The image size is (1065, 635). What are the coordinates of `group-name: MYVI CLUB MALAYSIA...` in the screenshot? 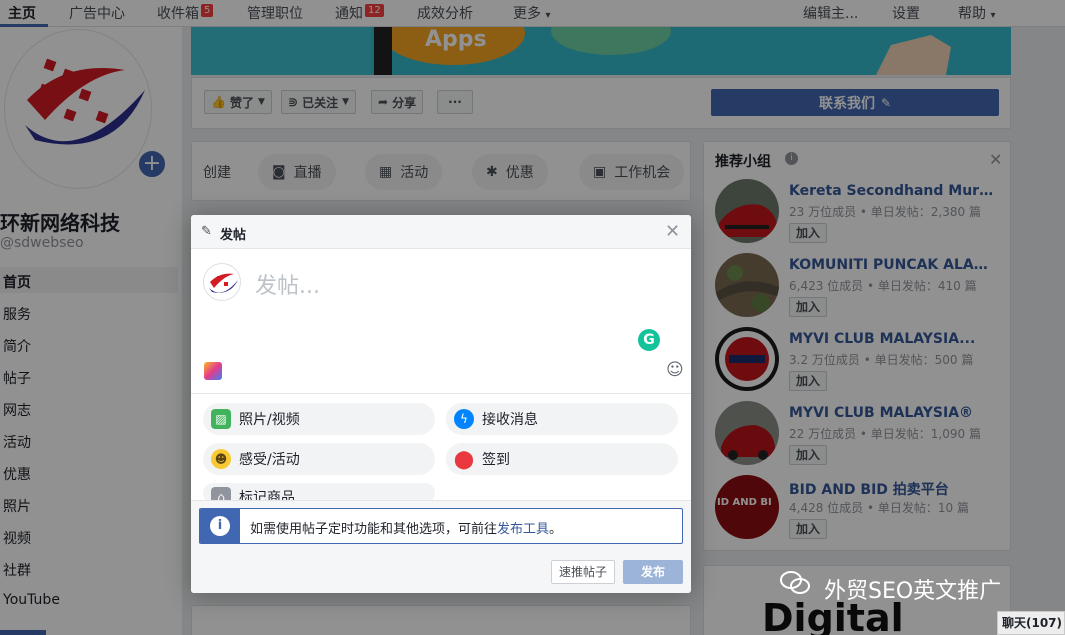 It's located at (894, 339).